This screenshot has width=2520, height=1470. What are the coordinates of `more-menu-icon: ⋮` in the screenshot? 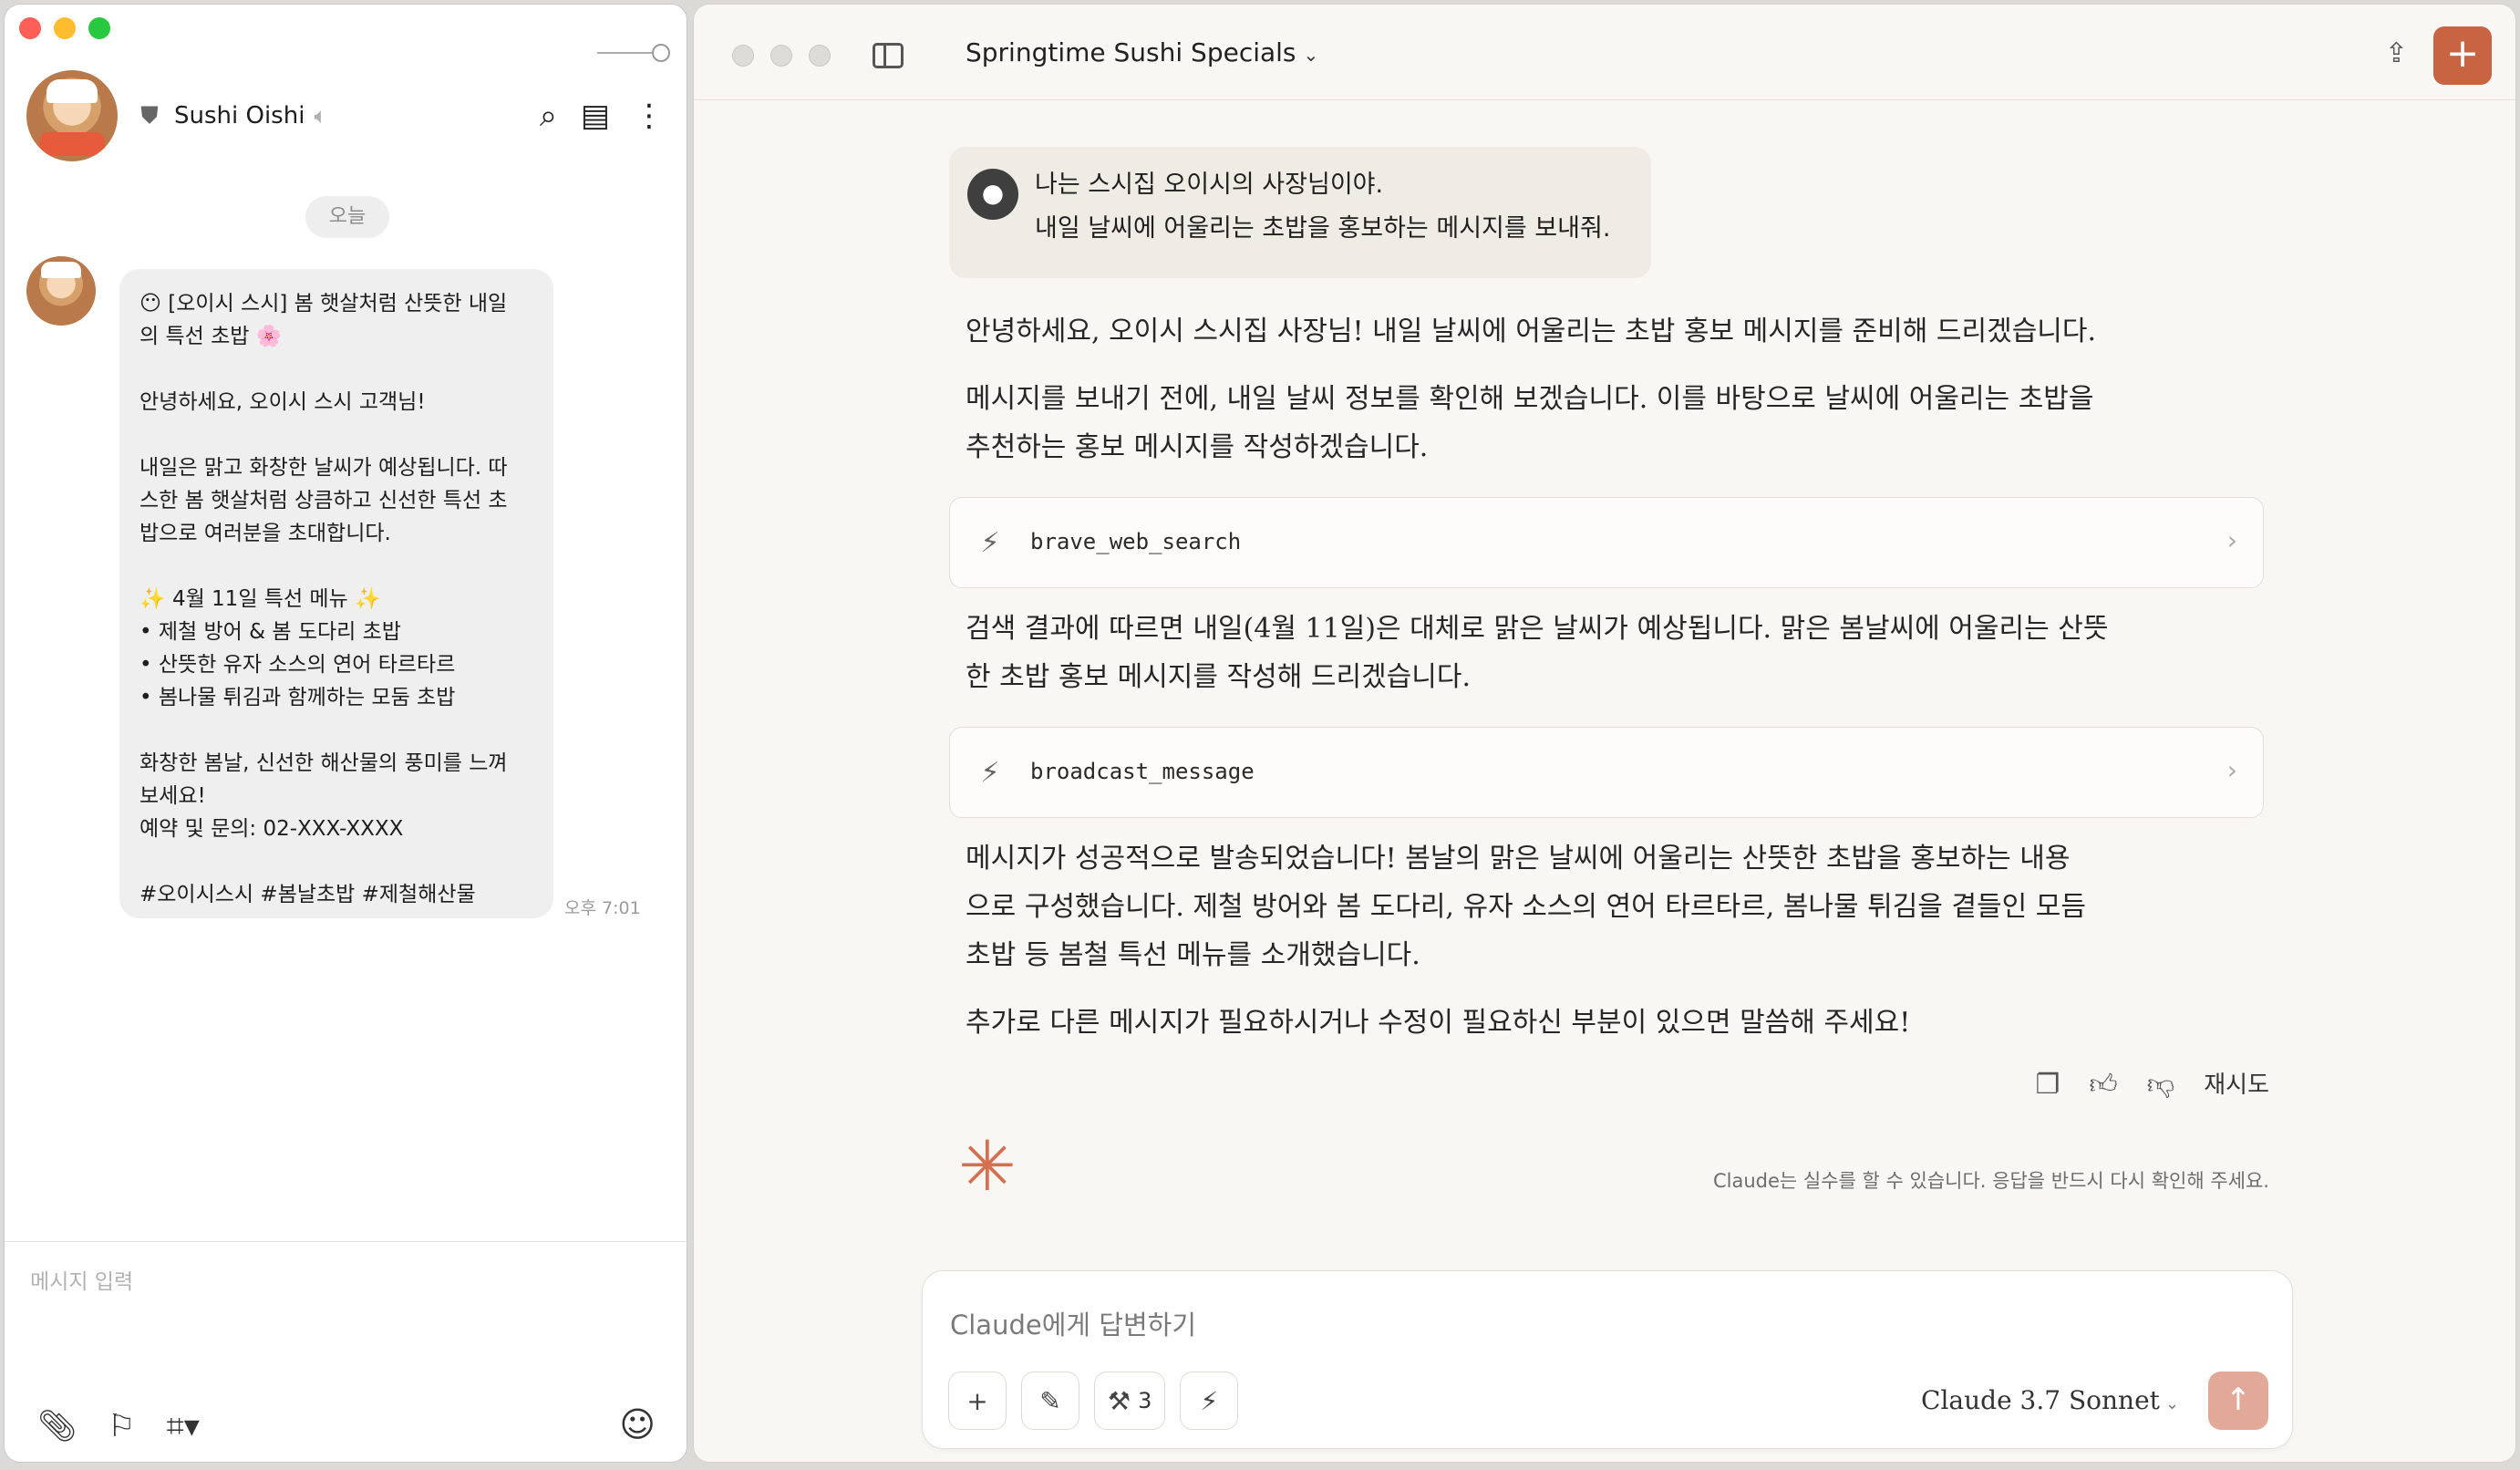 It's located at (649, 115).